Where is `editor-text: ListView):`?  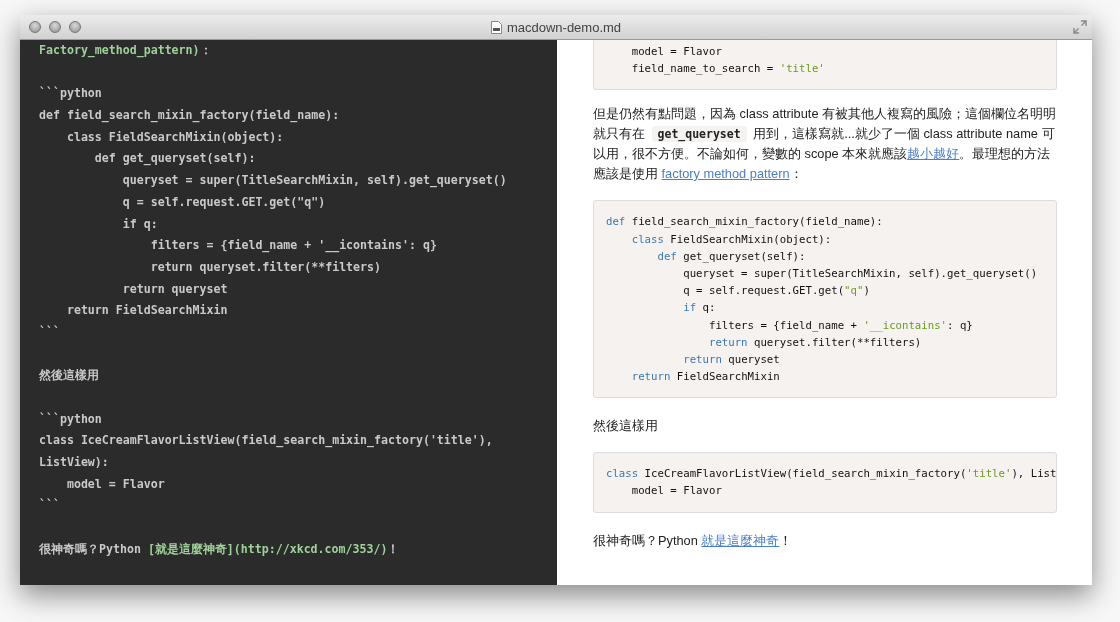
editor-text: ListView): is located at coordinates (74, 462).